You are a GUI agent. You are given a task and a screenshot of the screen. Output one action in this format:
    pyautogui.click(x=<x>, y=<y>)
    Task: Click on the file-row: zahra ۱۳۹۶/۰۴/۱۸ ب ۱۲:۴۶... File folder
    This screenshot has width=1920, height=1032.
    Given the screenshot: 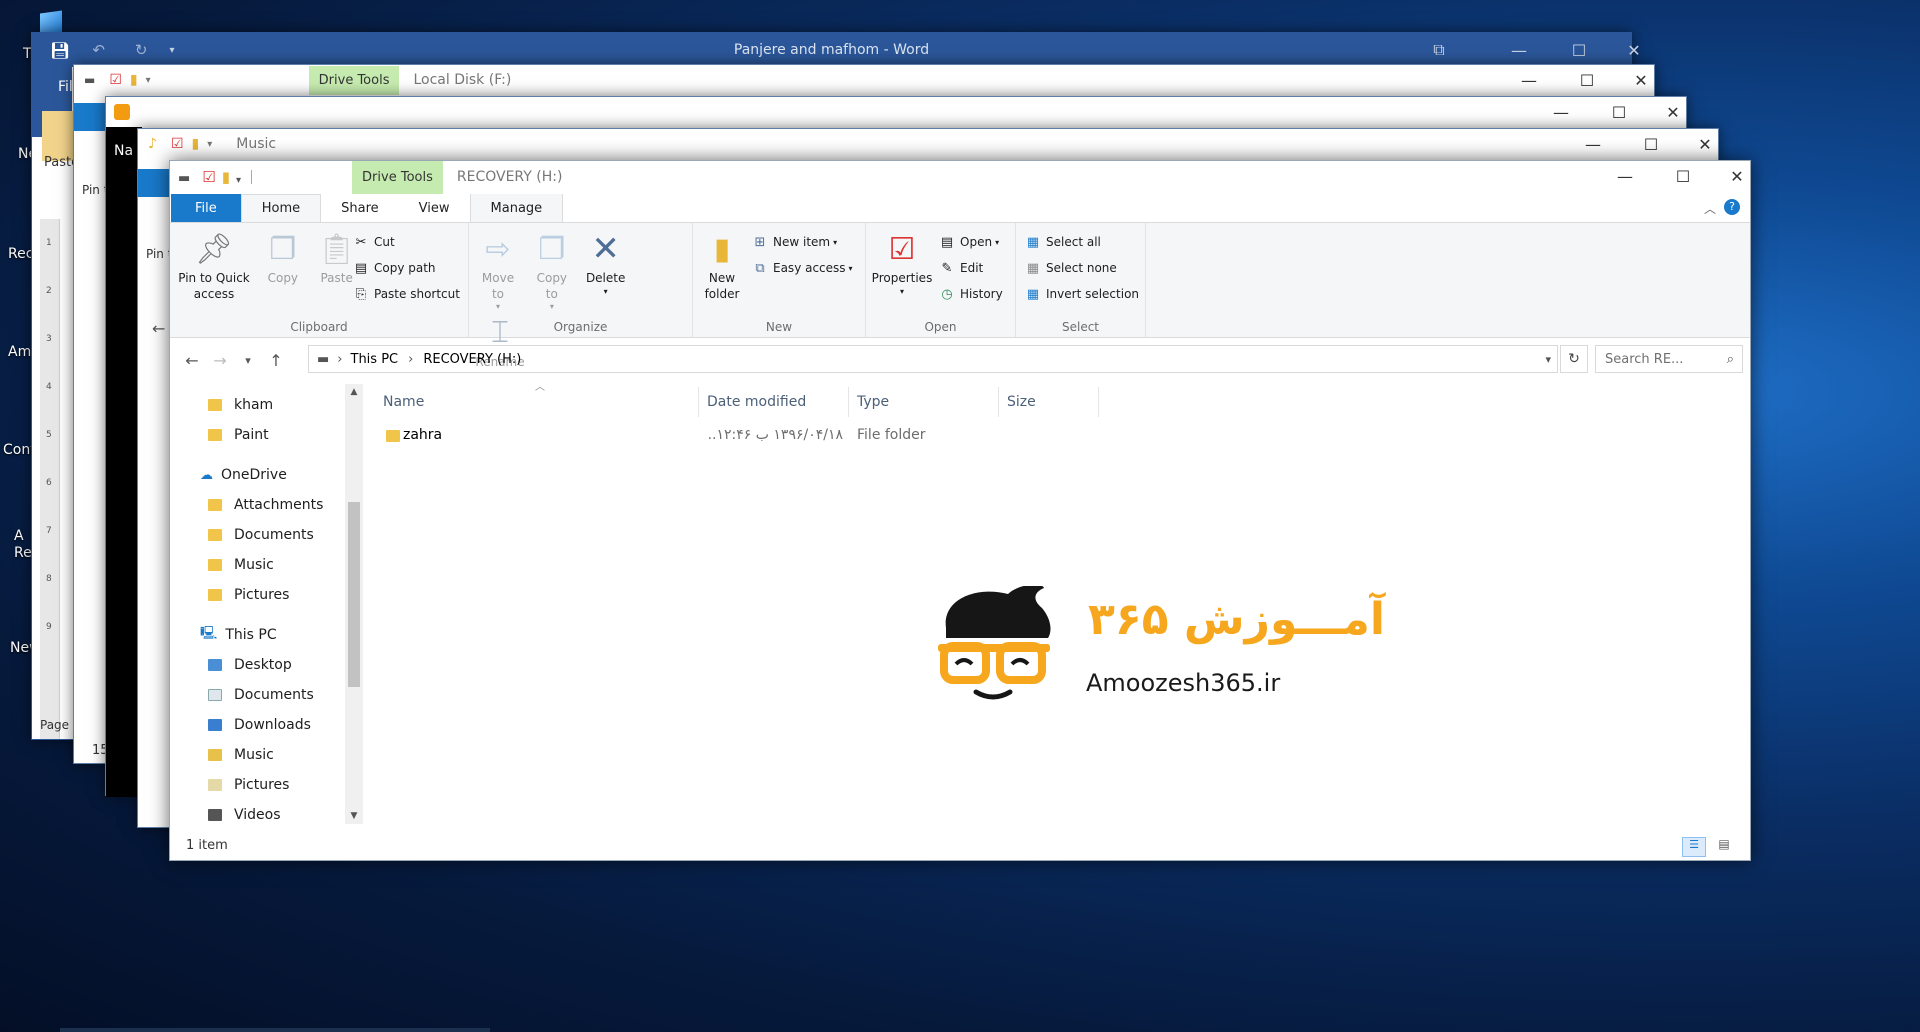 What is the action you would take?
    pyautogui.click(x=1025, y=436)
    